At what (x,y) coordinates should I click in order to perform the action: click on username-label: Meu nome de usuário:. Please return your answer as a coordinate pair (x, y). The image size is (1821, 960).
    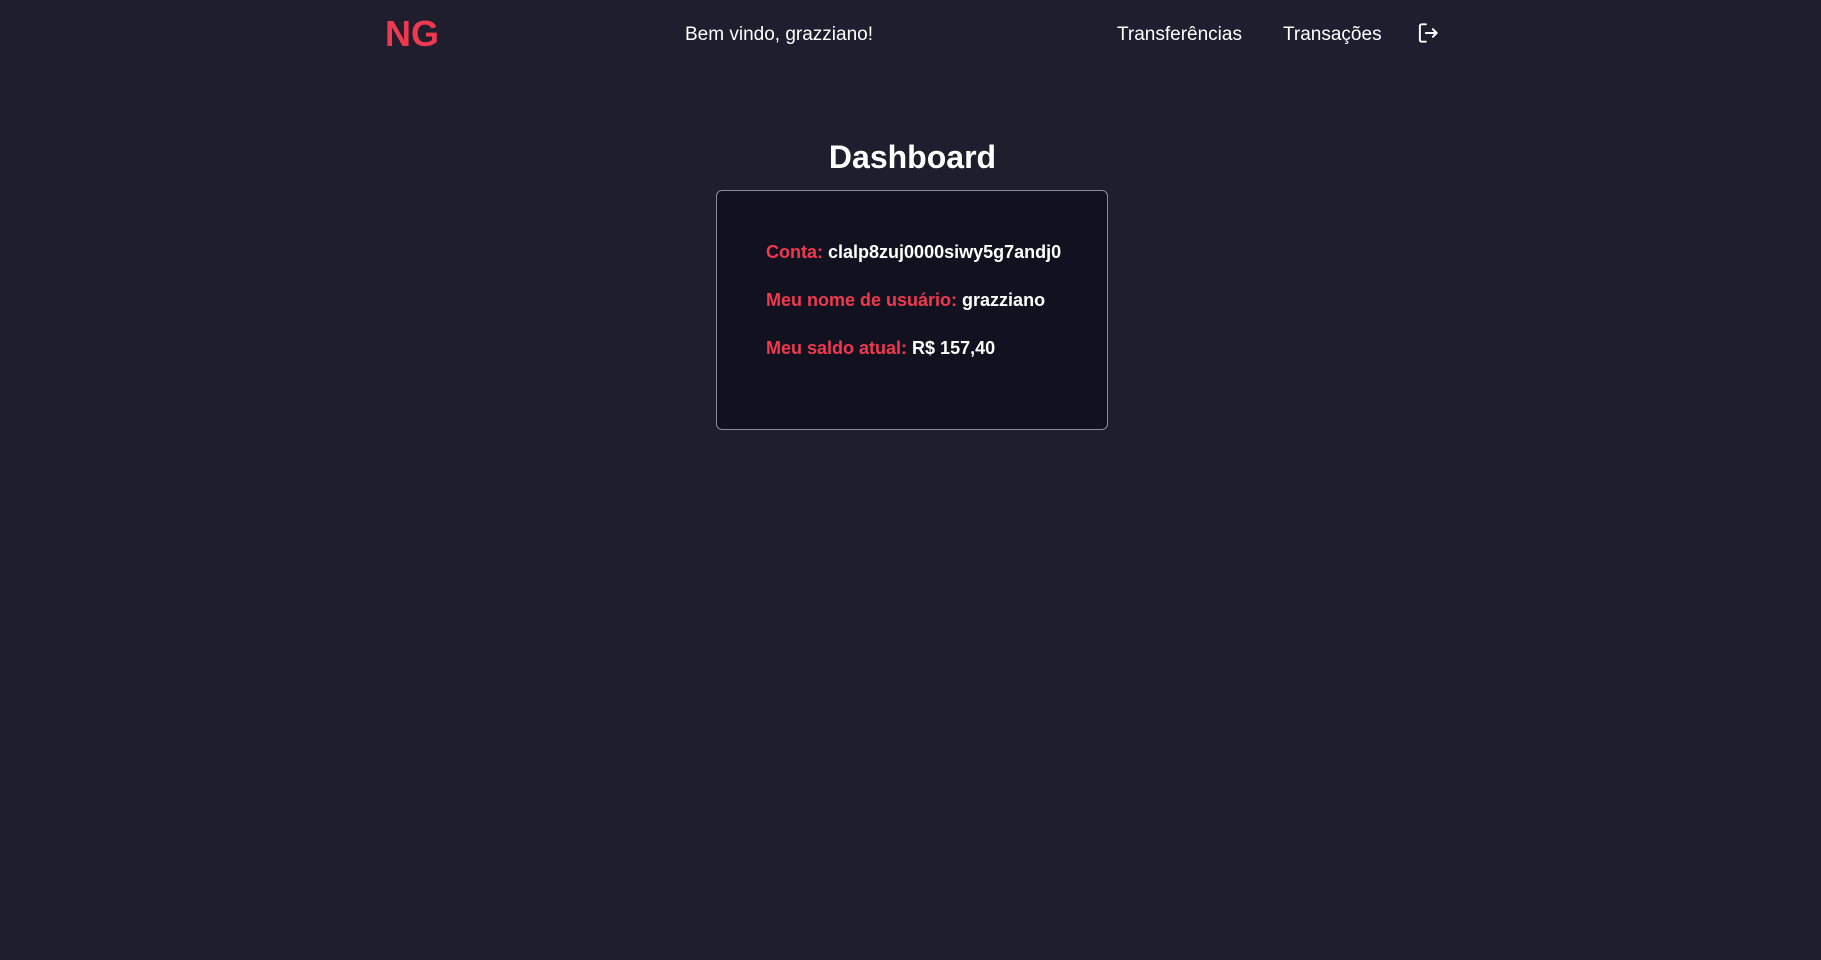
    Looking at the image, I should click on (862, 300).